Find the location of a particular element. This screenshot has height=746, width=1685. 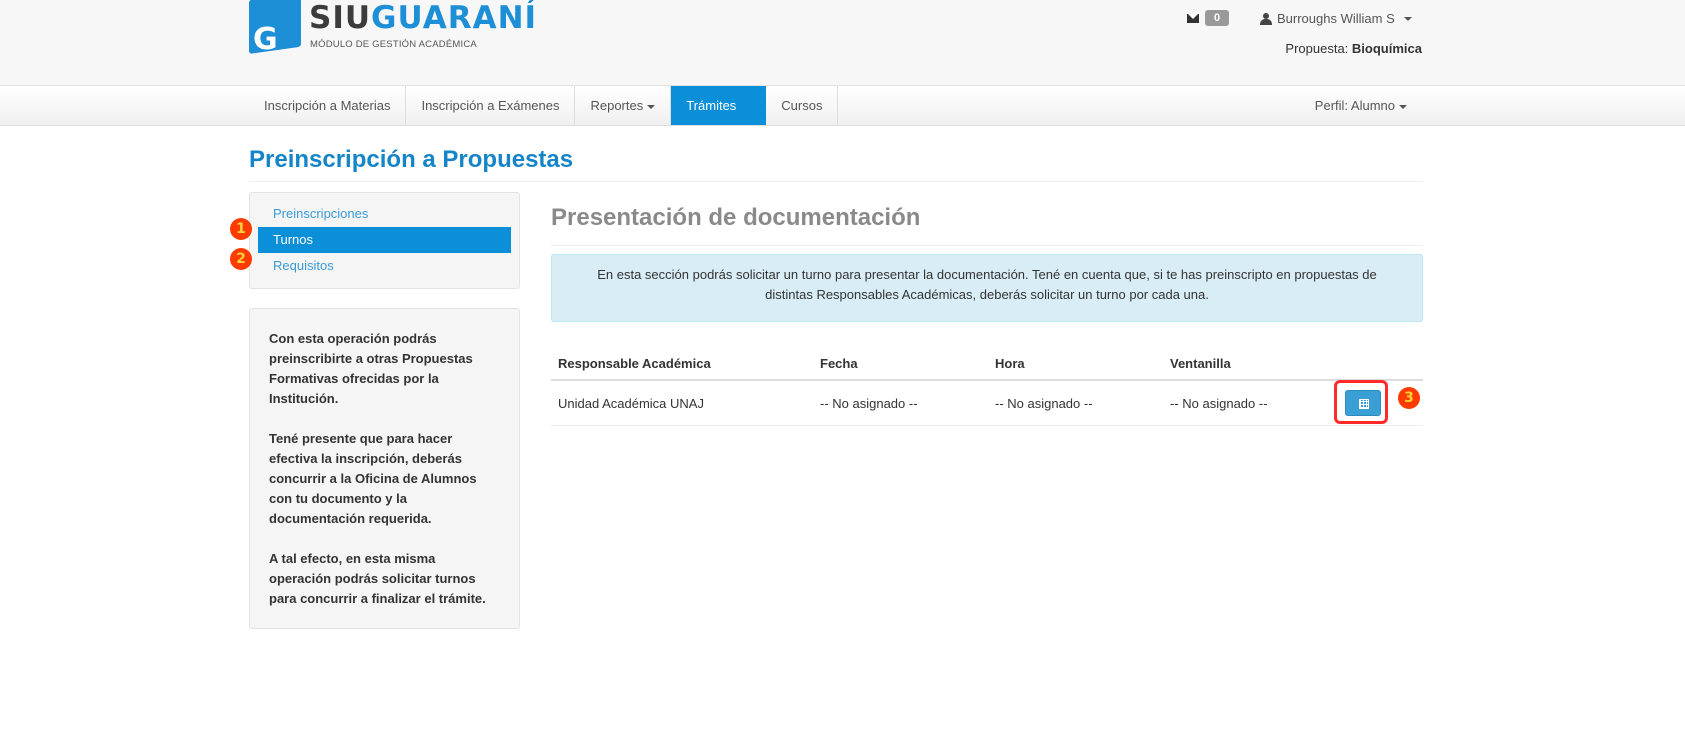

user-icon is located at coordinates (1266, 18).